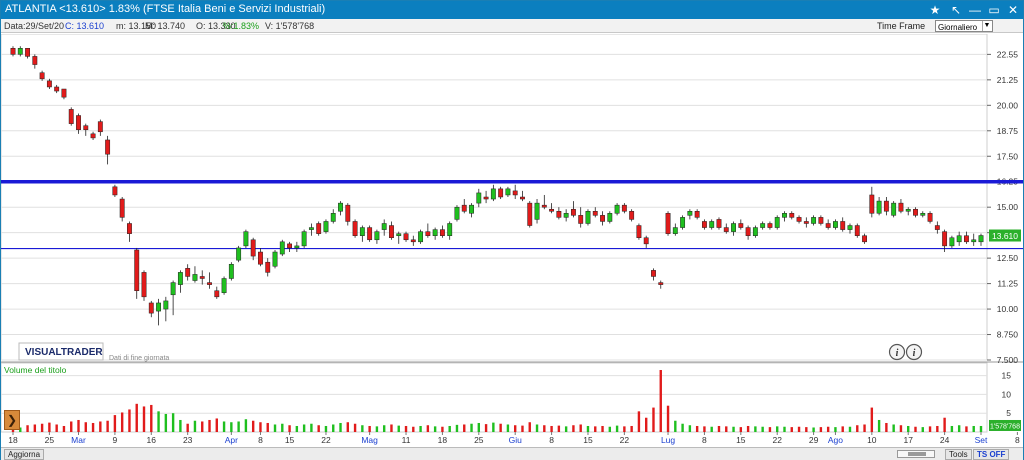 Image resolution: width=1024 pixels, height=460 pixels. Describe the element at coordinates (231, 440) in the screenshot. I see `time-tick-label: Apr` at that location.